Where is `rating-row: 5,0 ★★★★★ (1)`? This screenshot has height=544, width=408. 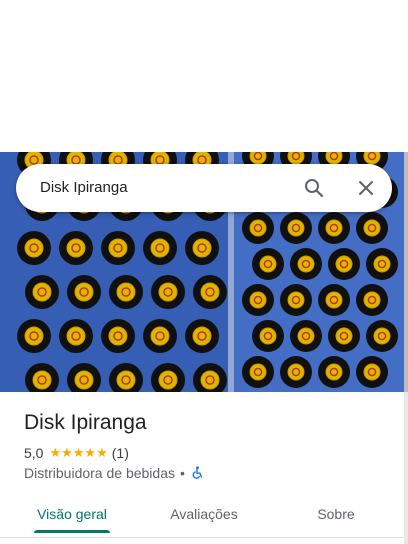
rating-row: 5,0 ★★★★★ (1) is located at coordinates (76, 453).